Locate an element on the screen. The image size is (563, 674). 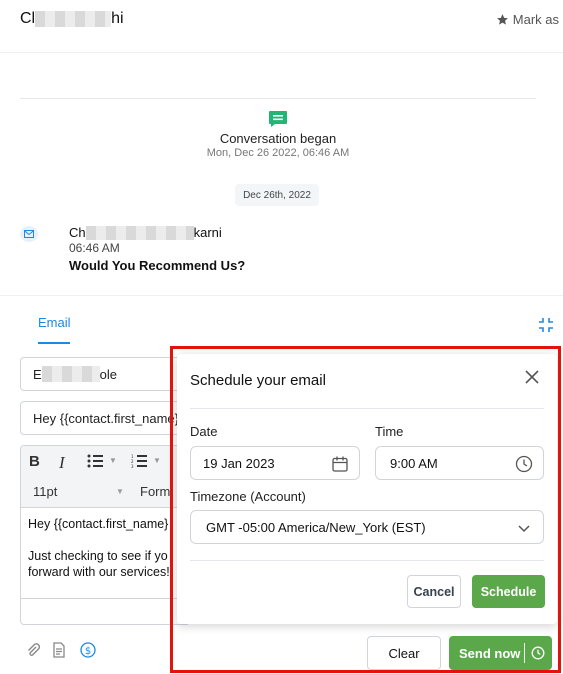
timezone-value: GMT -05:00 America/New_York (EST) is located at coordinates (316, 527).